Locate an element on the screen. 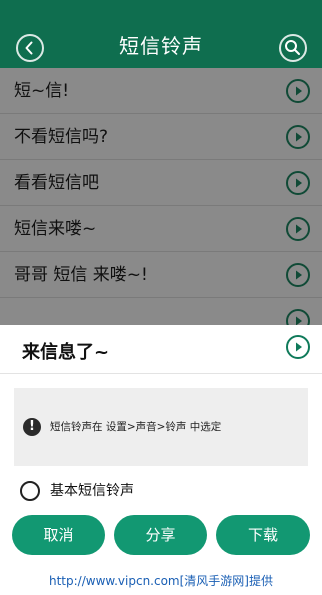 The height and width of the screenshot is (595, 322). info-box: ! 短信铃声在 设置>声音>铃声 中选定 is located at coordinates (161, 427).